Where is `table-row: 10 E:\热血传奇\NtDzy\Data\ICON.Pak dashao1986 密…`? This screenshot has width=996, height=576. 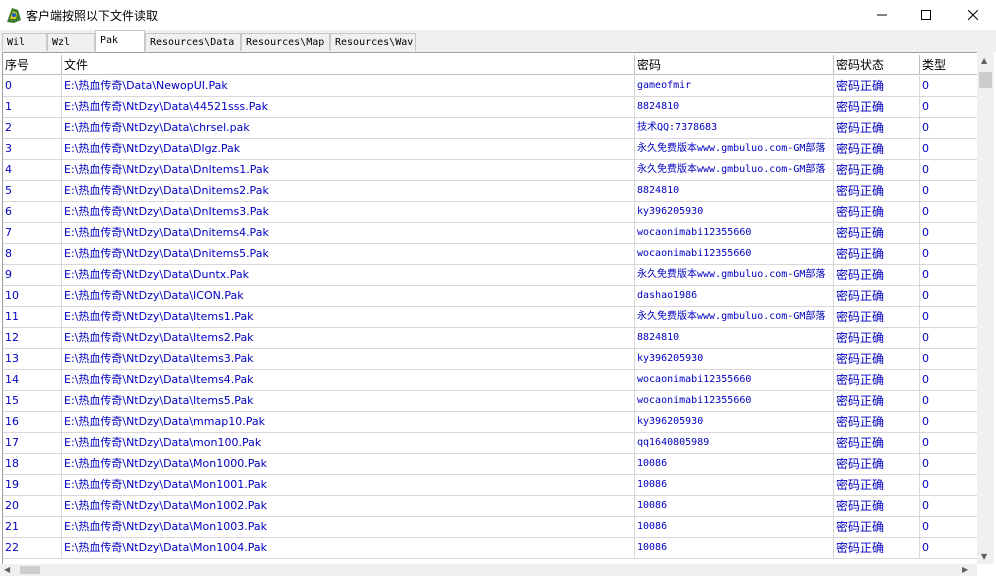 table-row: 10 E:\热血传奇\NtDzy\Data\ICON.Pak dashao1986 密… is located at coordinates (490, 296).